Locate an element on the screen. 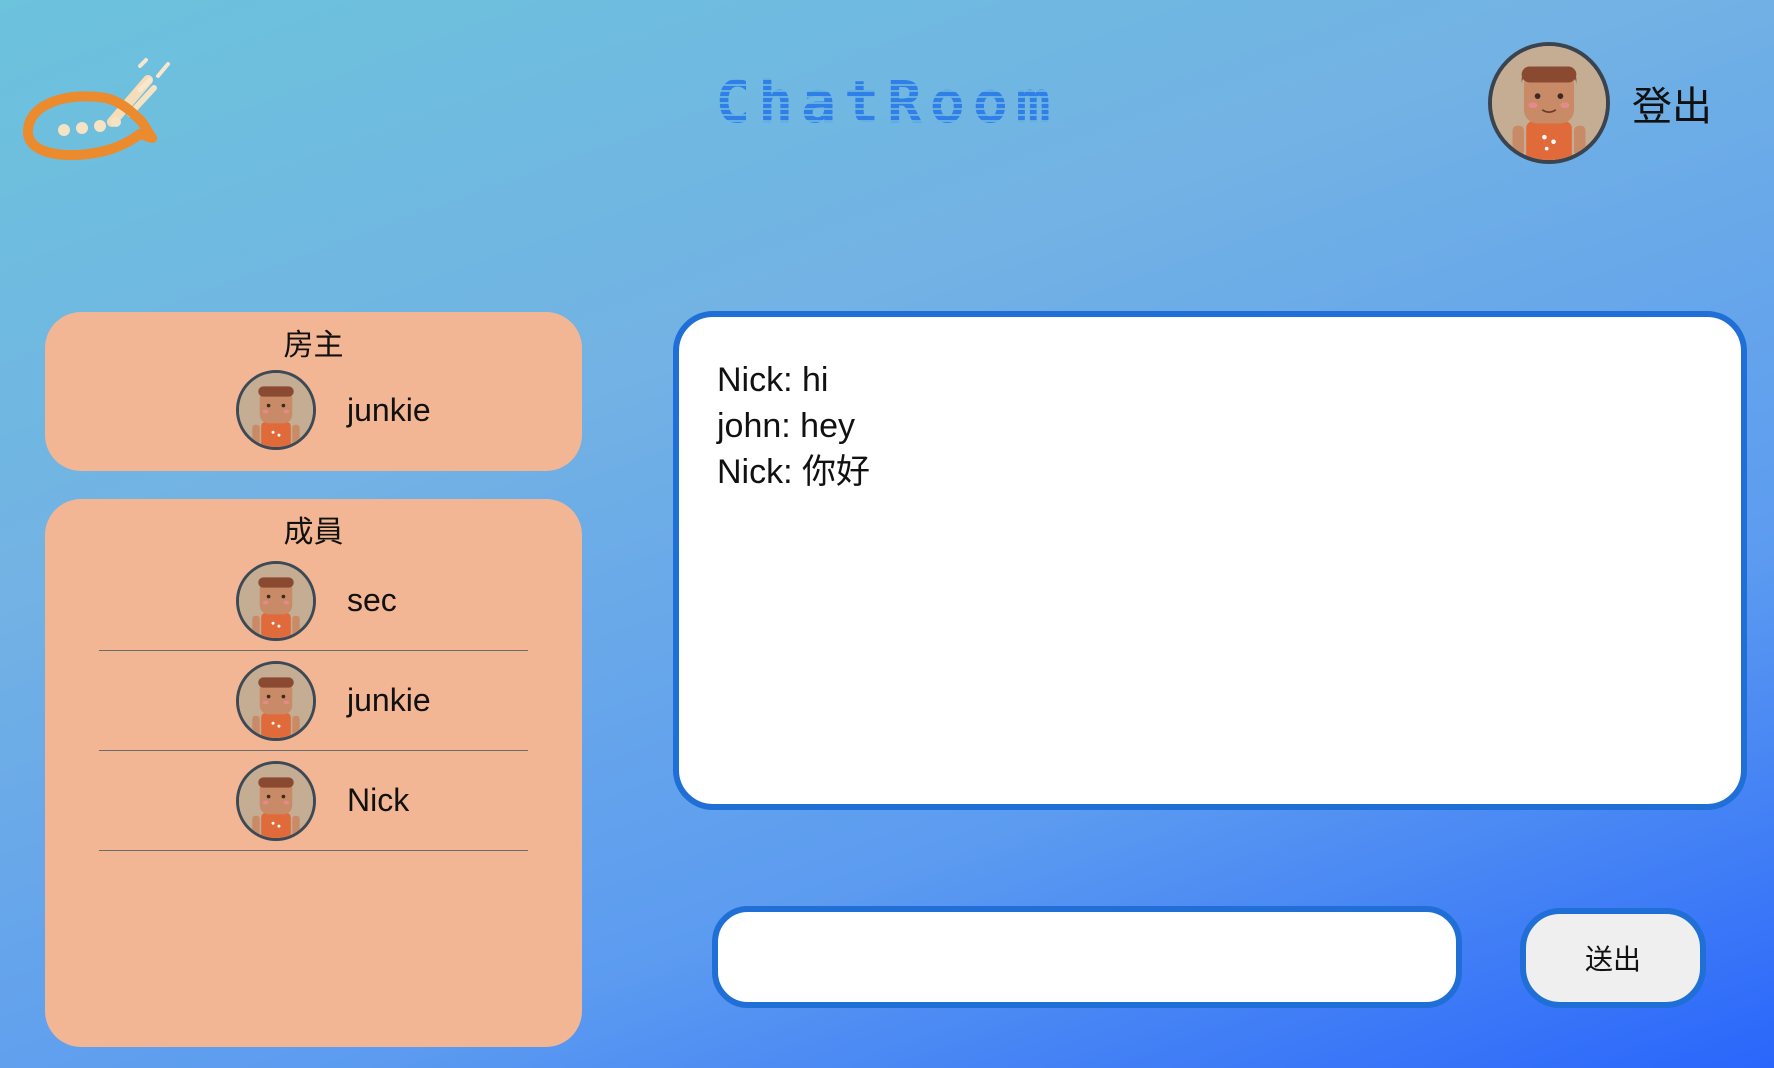 Image resolution: width=1774 pixels, height=1068 pixels. owner-item: junkie is located at coordinates (313, 410).